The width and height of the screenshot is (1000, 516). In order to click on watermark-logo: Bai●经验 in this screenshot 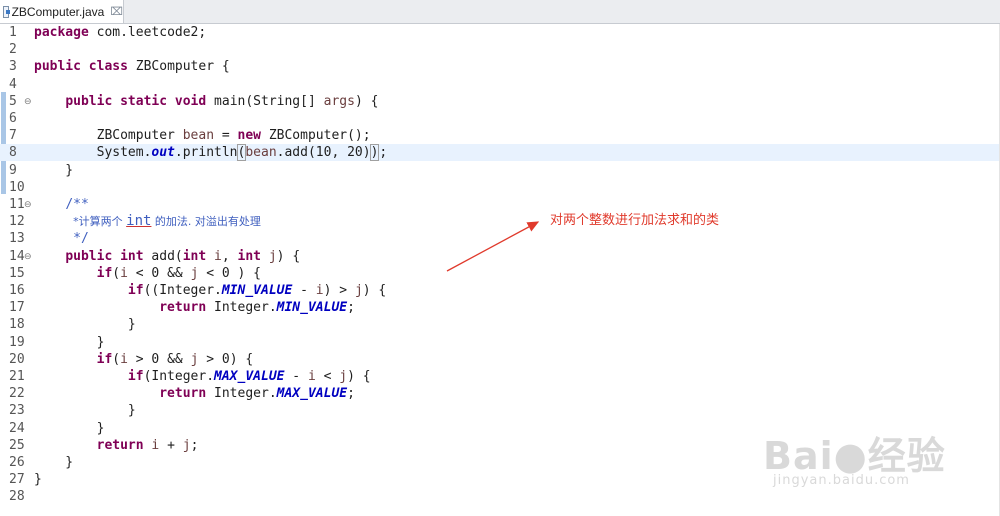, I will do `click(854, 456)`.